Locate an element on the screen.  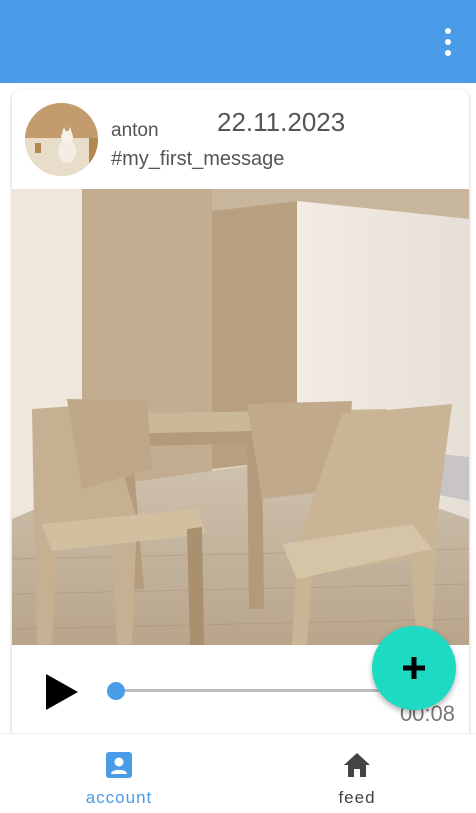
nav-label-account: account is located at coordinates (119, 797).